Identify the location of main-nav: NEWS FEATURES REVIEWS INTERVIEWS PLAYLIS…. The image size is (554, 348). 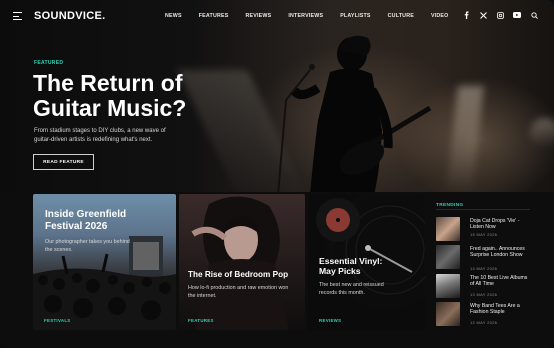
(315, 16).